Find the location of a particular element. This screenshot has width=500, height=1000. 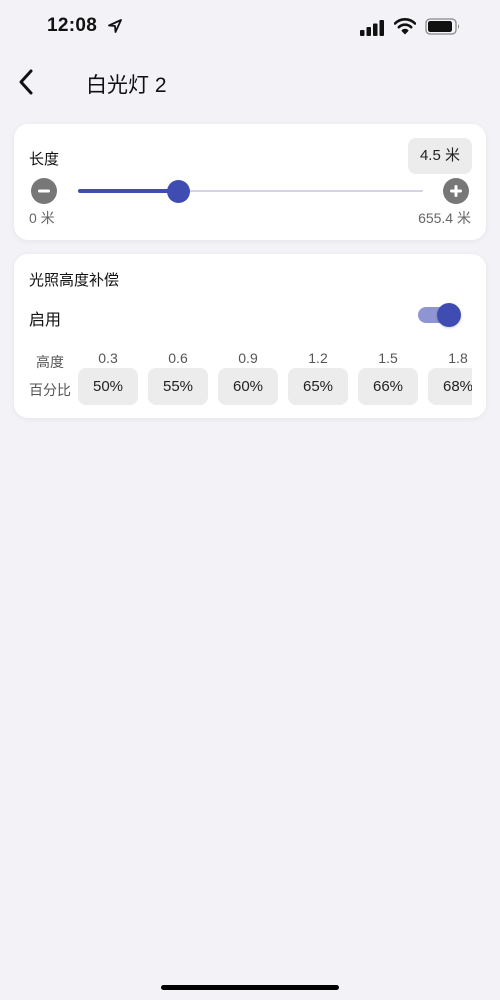

percent-chip: 68% is located at coordinates (450, 386).